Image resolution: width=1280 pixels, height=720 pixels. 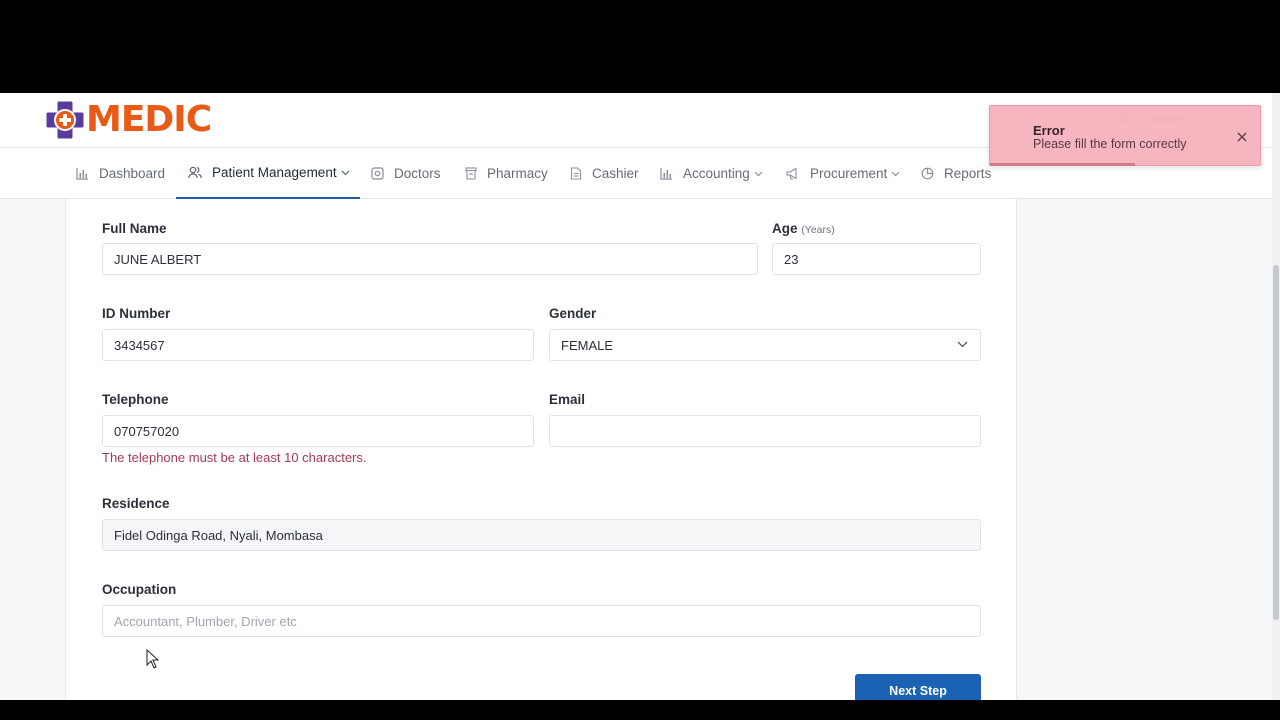 What do you see at coordinates (541, 621) in the screenshot?
I see `occupation-input` at bounding box center [541, 621].